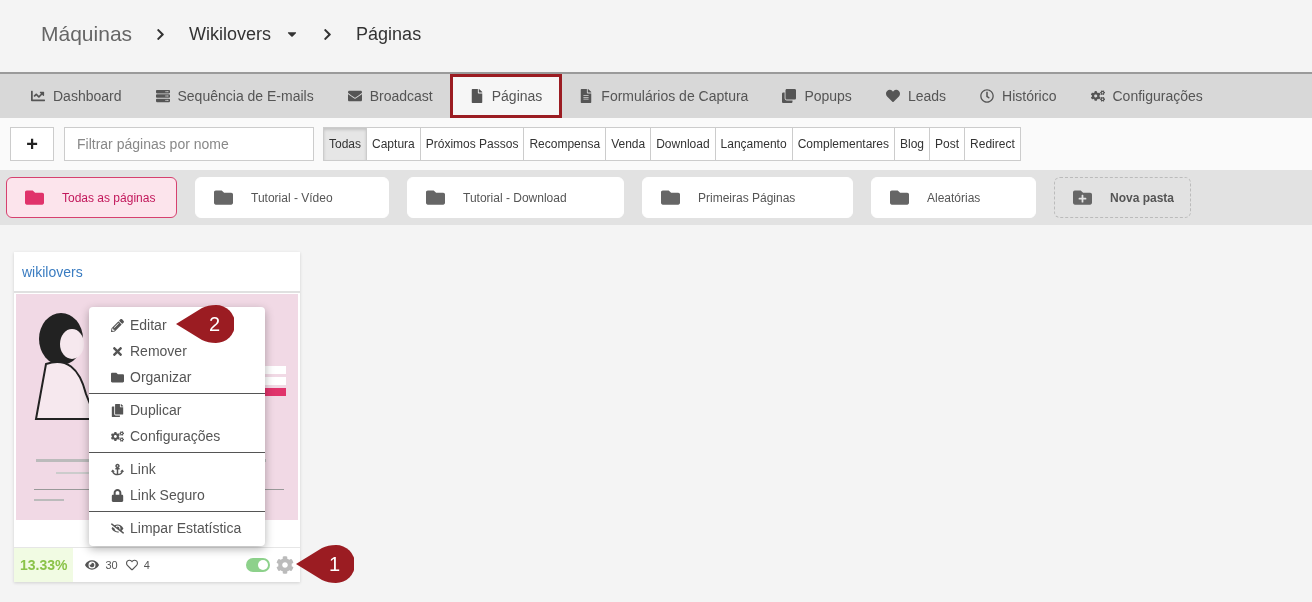 Image resolution: width=1312 pixels, height=602 pixels. What do you see at coordinates (472, 144) in the screenshot?
I see `filter-button: Próximos Passos` at bounding box center [472, 144].